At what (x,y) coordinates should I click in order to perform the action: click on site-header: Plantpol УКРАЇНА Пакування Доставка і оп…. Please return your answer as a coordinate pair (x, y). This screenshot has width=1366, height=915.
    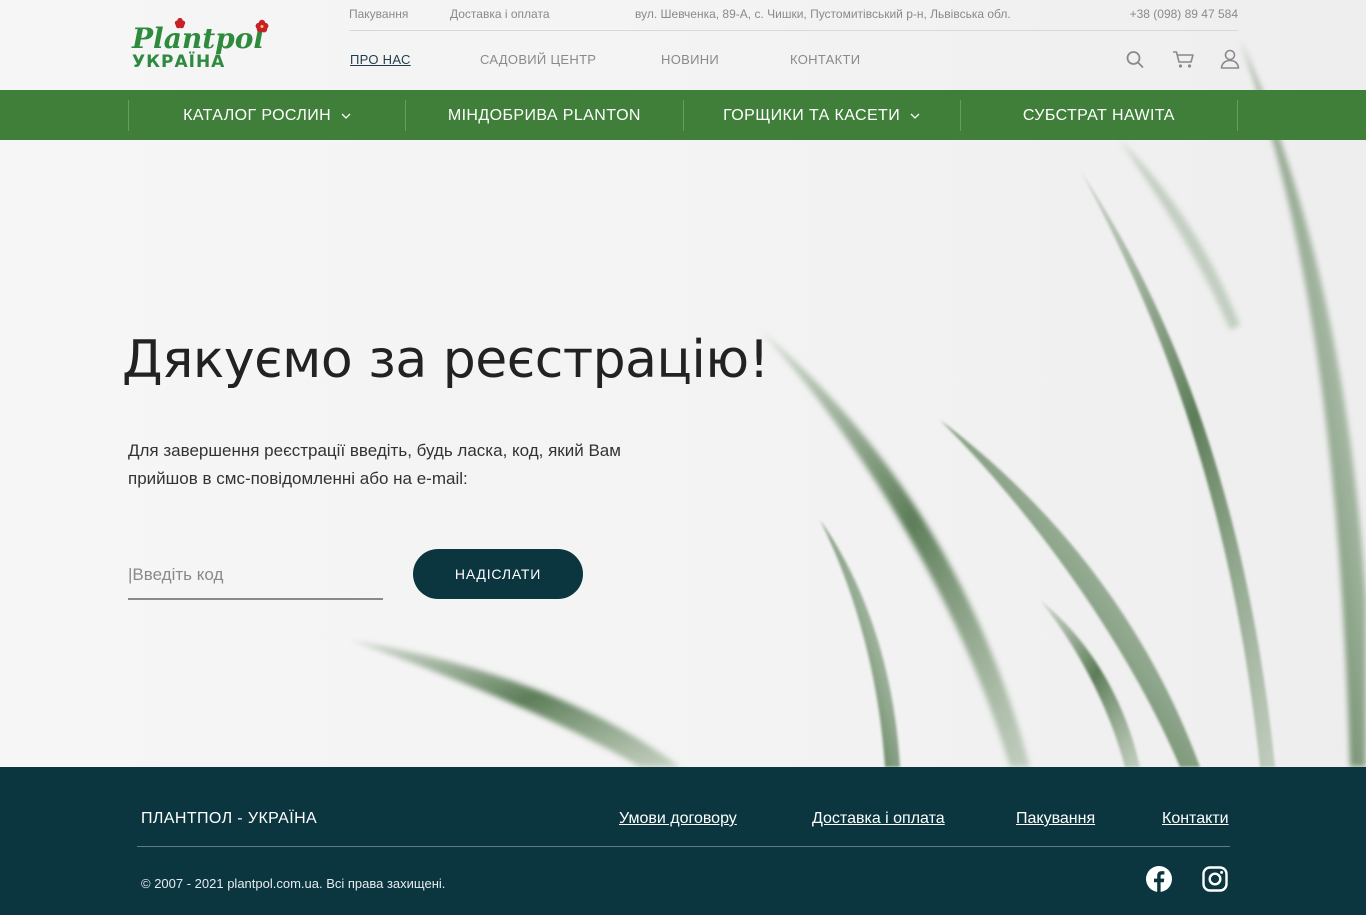
    Looking at the image, I should click on (683, 45).